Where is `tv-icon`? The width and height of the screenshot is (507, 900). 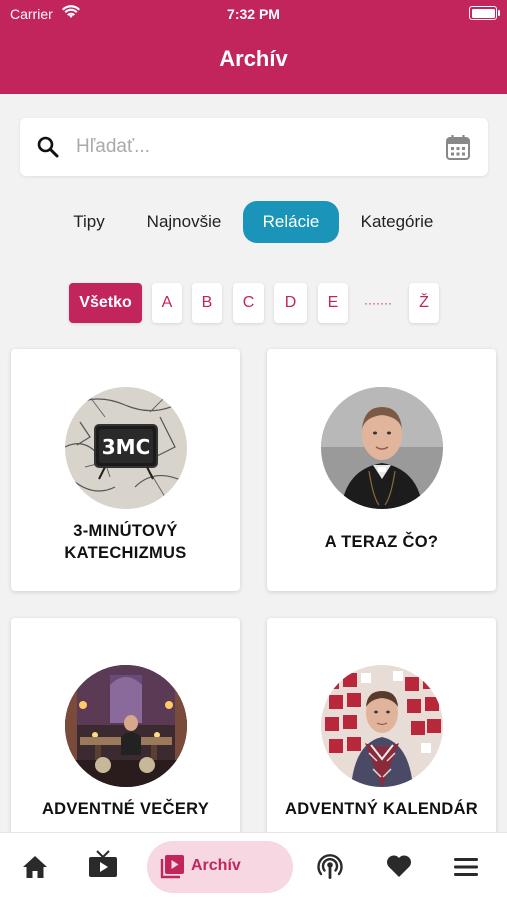 tv-icon is located at coordinates (103, 863).